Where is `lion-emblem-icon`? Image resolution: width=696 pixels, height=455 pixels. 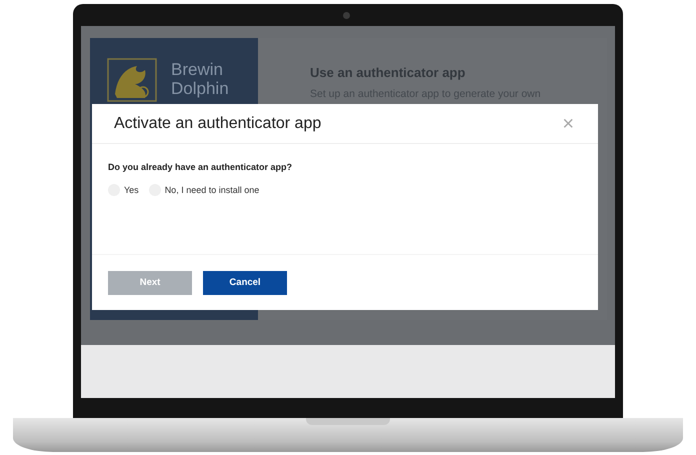 lion-emblem-icon is located at coordinates (132, 80).